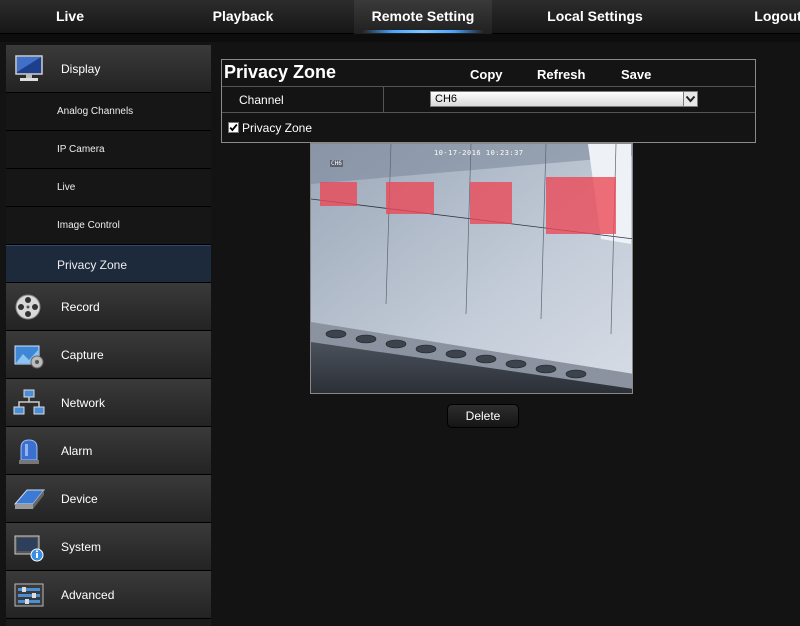 This screenshot has width=800, height=626. I want to click on sidebar-item-live: Live, so click(108, 188).